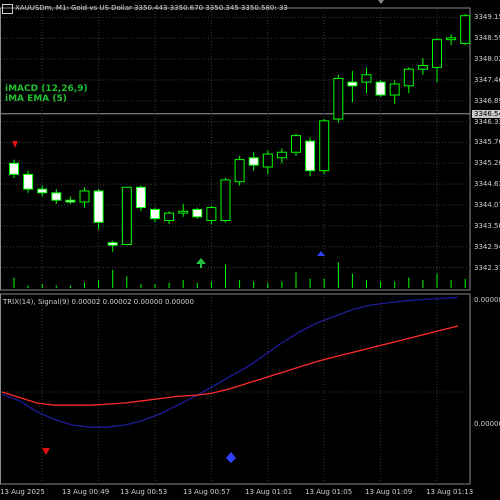 The width and height of the screenshot is (500, 500). Describe the element at coordinates (450, 492) in the screenshot. I see `time-tick-label: 13 Aug 01:13` at that location.